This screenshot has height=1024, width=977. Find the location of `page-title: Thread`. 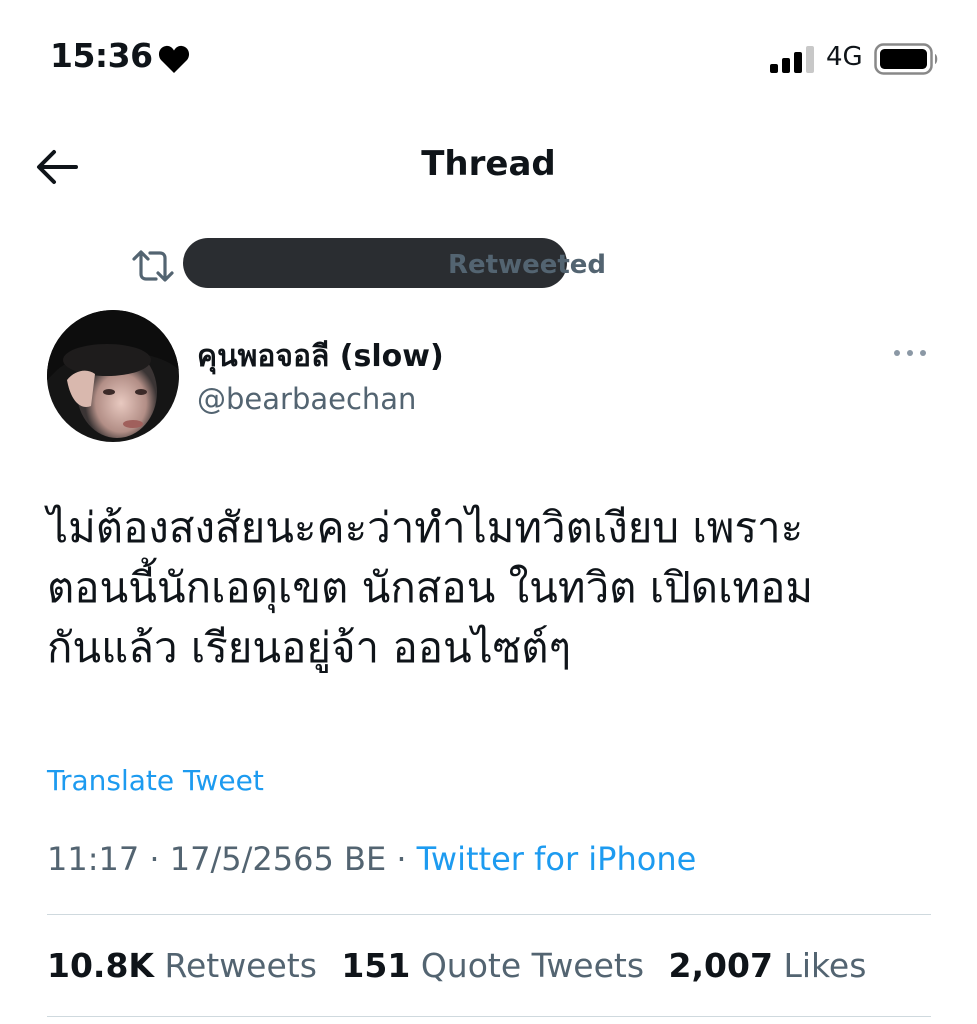

page-title: Thread is located at coordinates (488, 164).